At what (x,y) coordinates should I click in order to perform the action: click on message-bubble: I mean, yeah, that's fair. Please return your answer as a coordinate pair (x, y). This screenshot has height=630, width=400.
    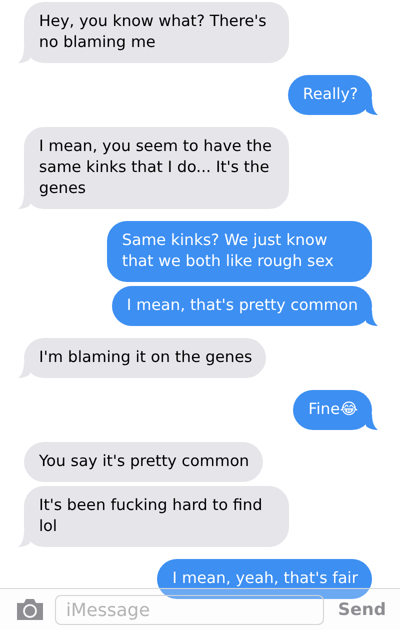
    Looking at the image, I should click on (264, 579).